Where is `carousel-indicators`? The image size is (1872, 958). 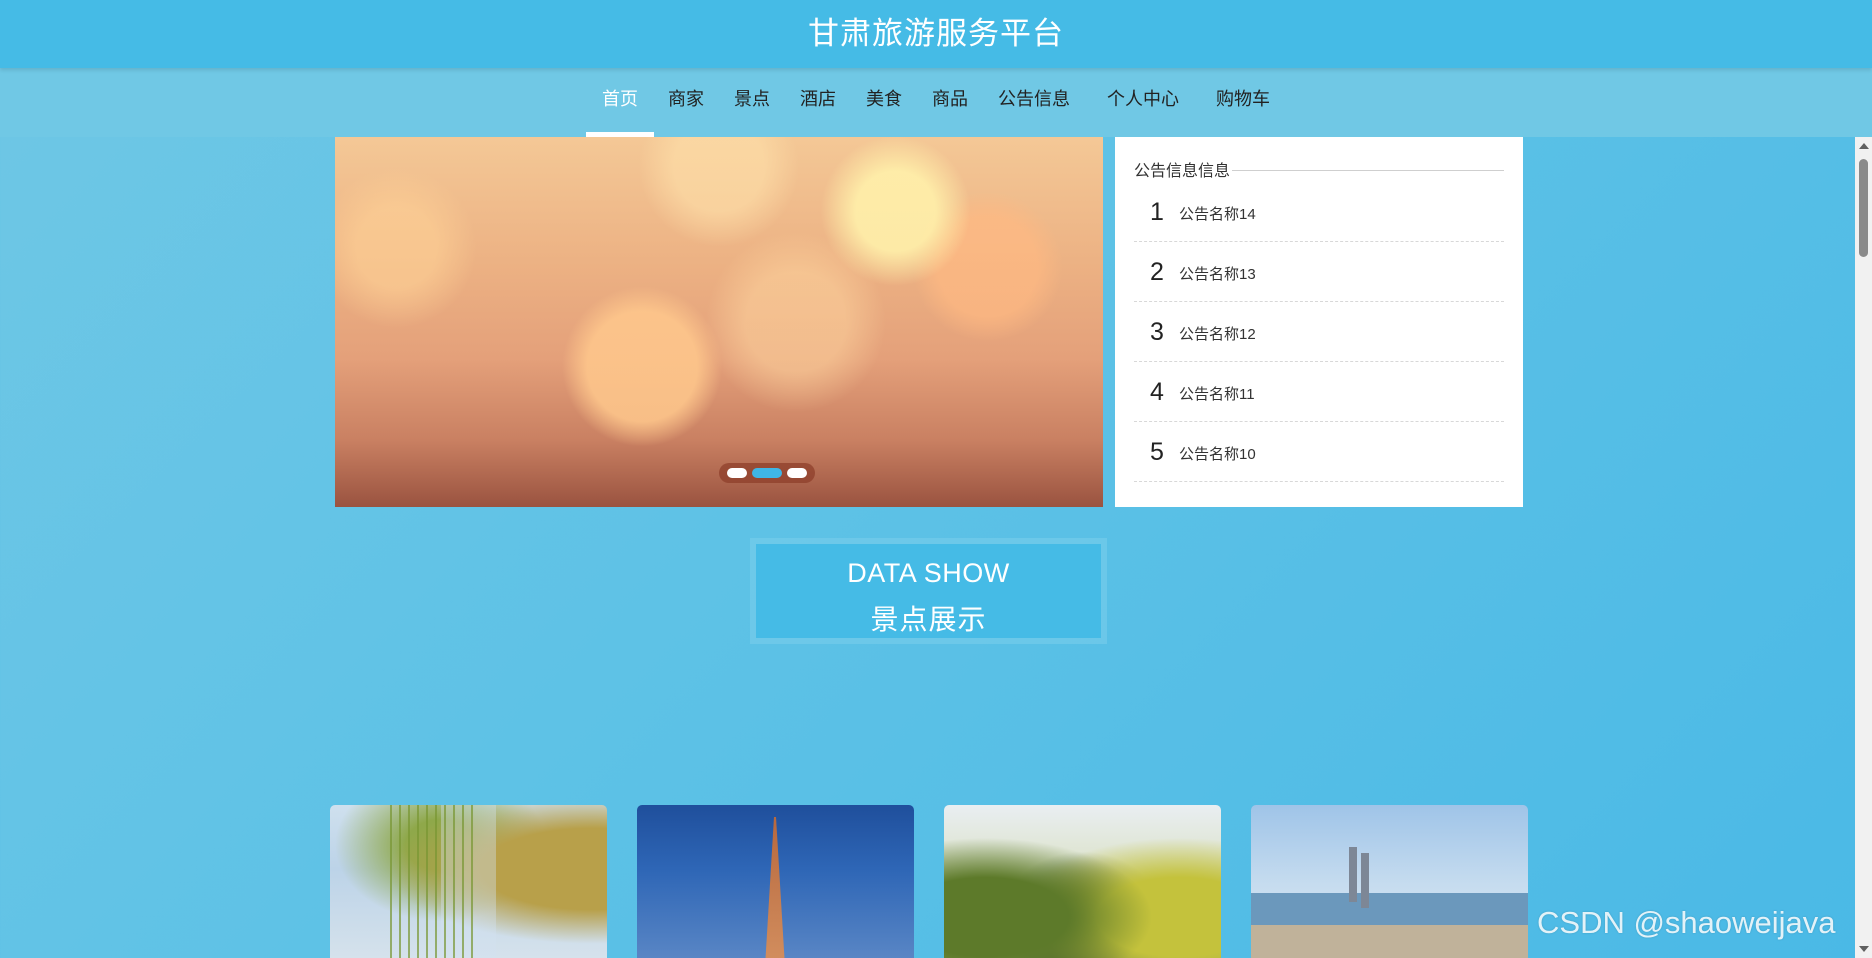 carousel-indicators is located at coordinates (767, 473).